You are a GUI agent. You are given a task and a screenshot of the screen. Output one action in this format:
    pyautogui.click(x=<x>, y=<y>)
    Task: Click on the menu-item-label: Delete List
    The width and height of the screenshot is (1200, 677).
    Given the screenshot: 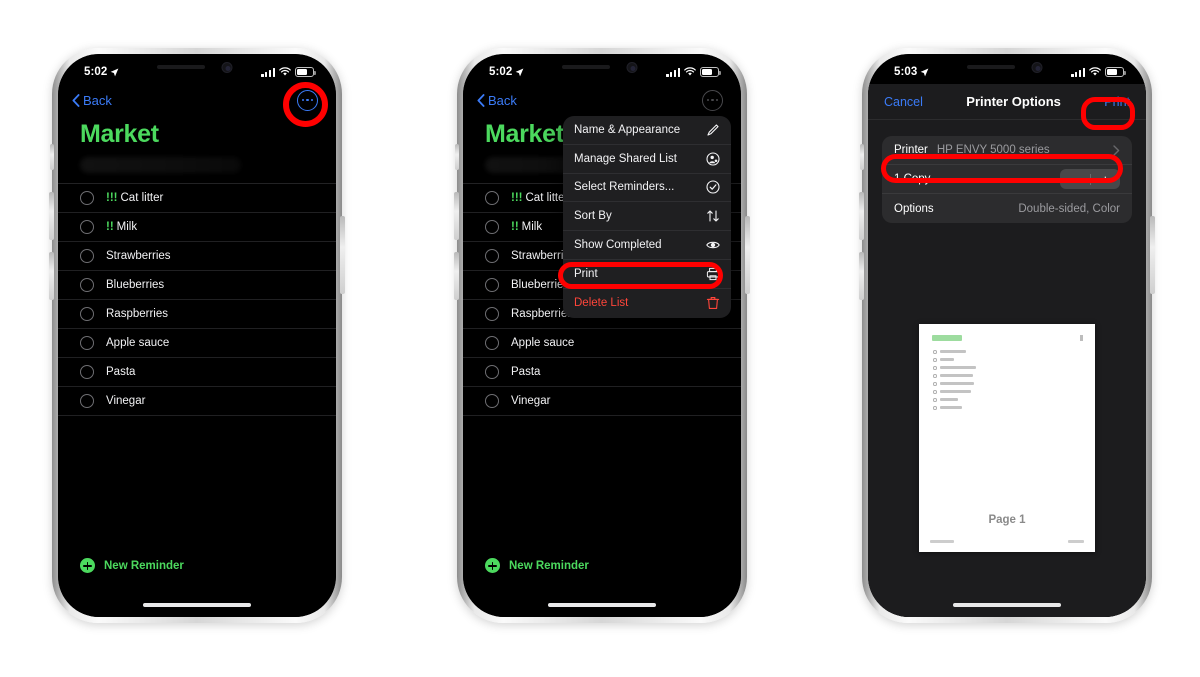 What is the action you would take?
    pyautogui.click(x=601, y=303)
    